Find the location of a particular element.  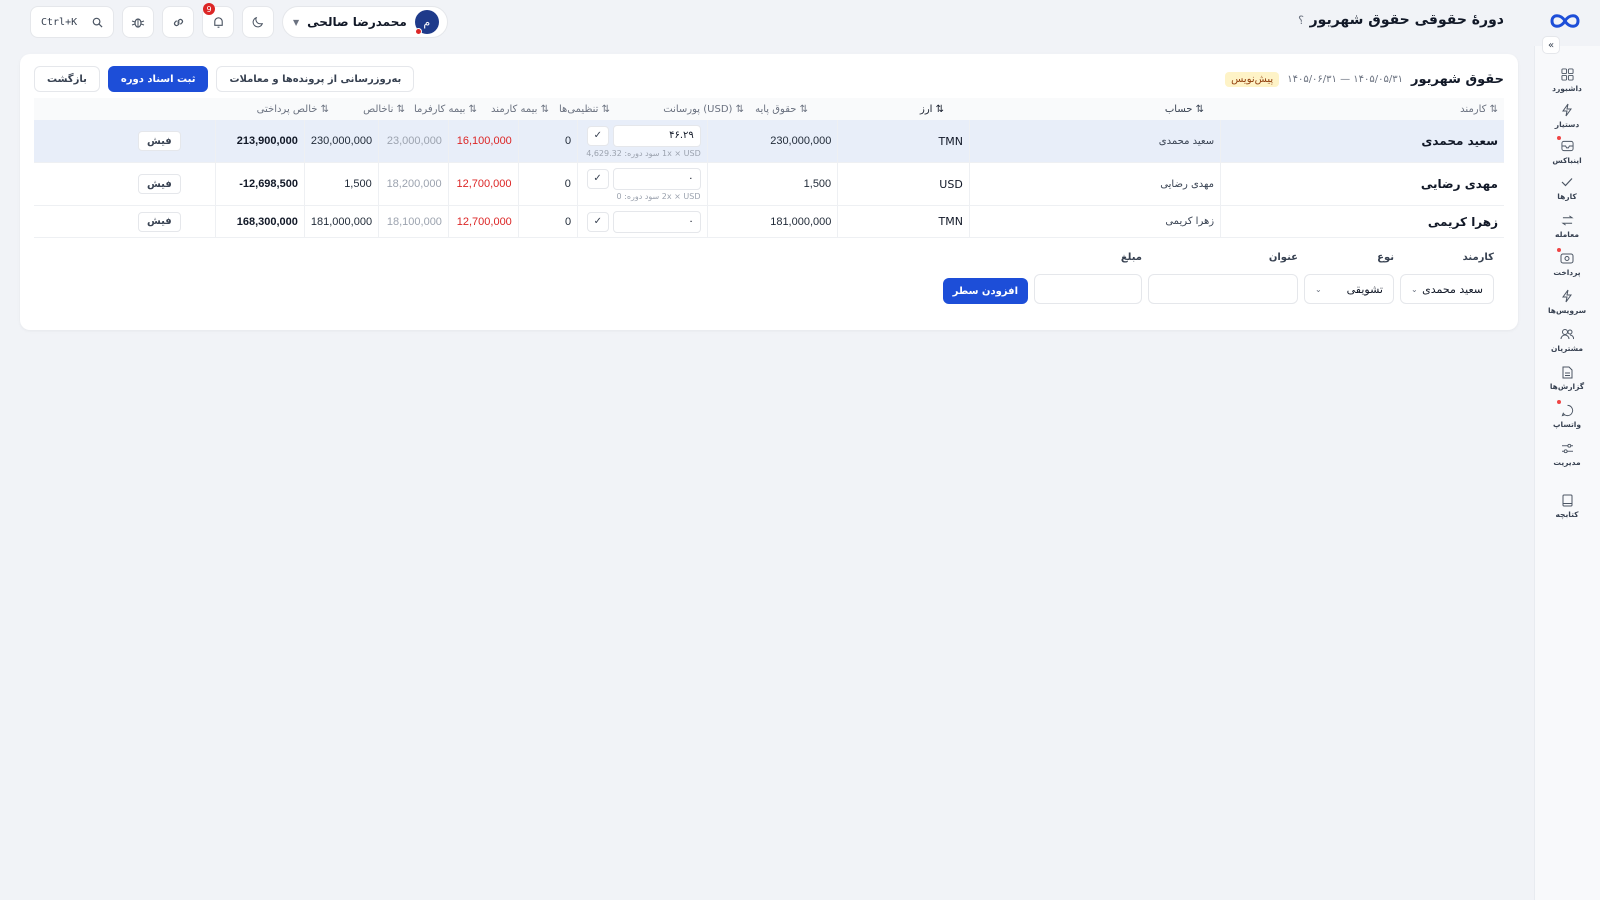

employee-name: سعید محمدی is located at coordinates (1362, 141).